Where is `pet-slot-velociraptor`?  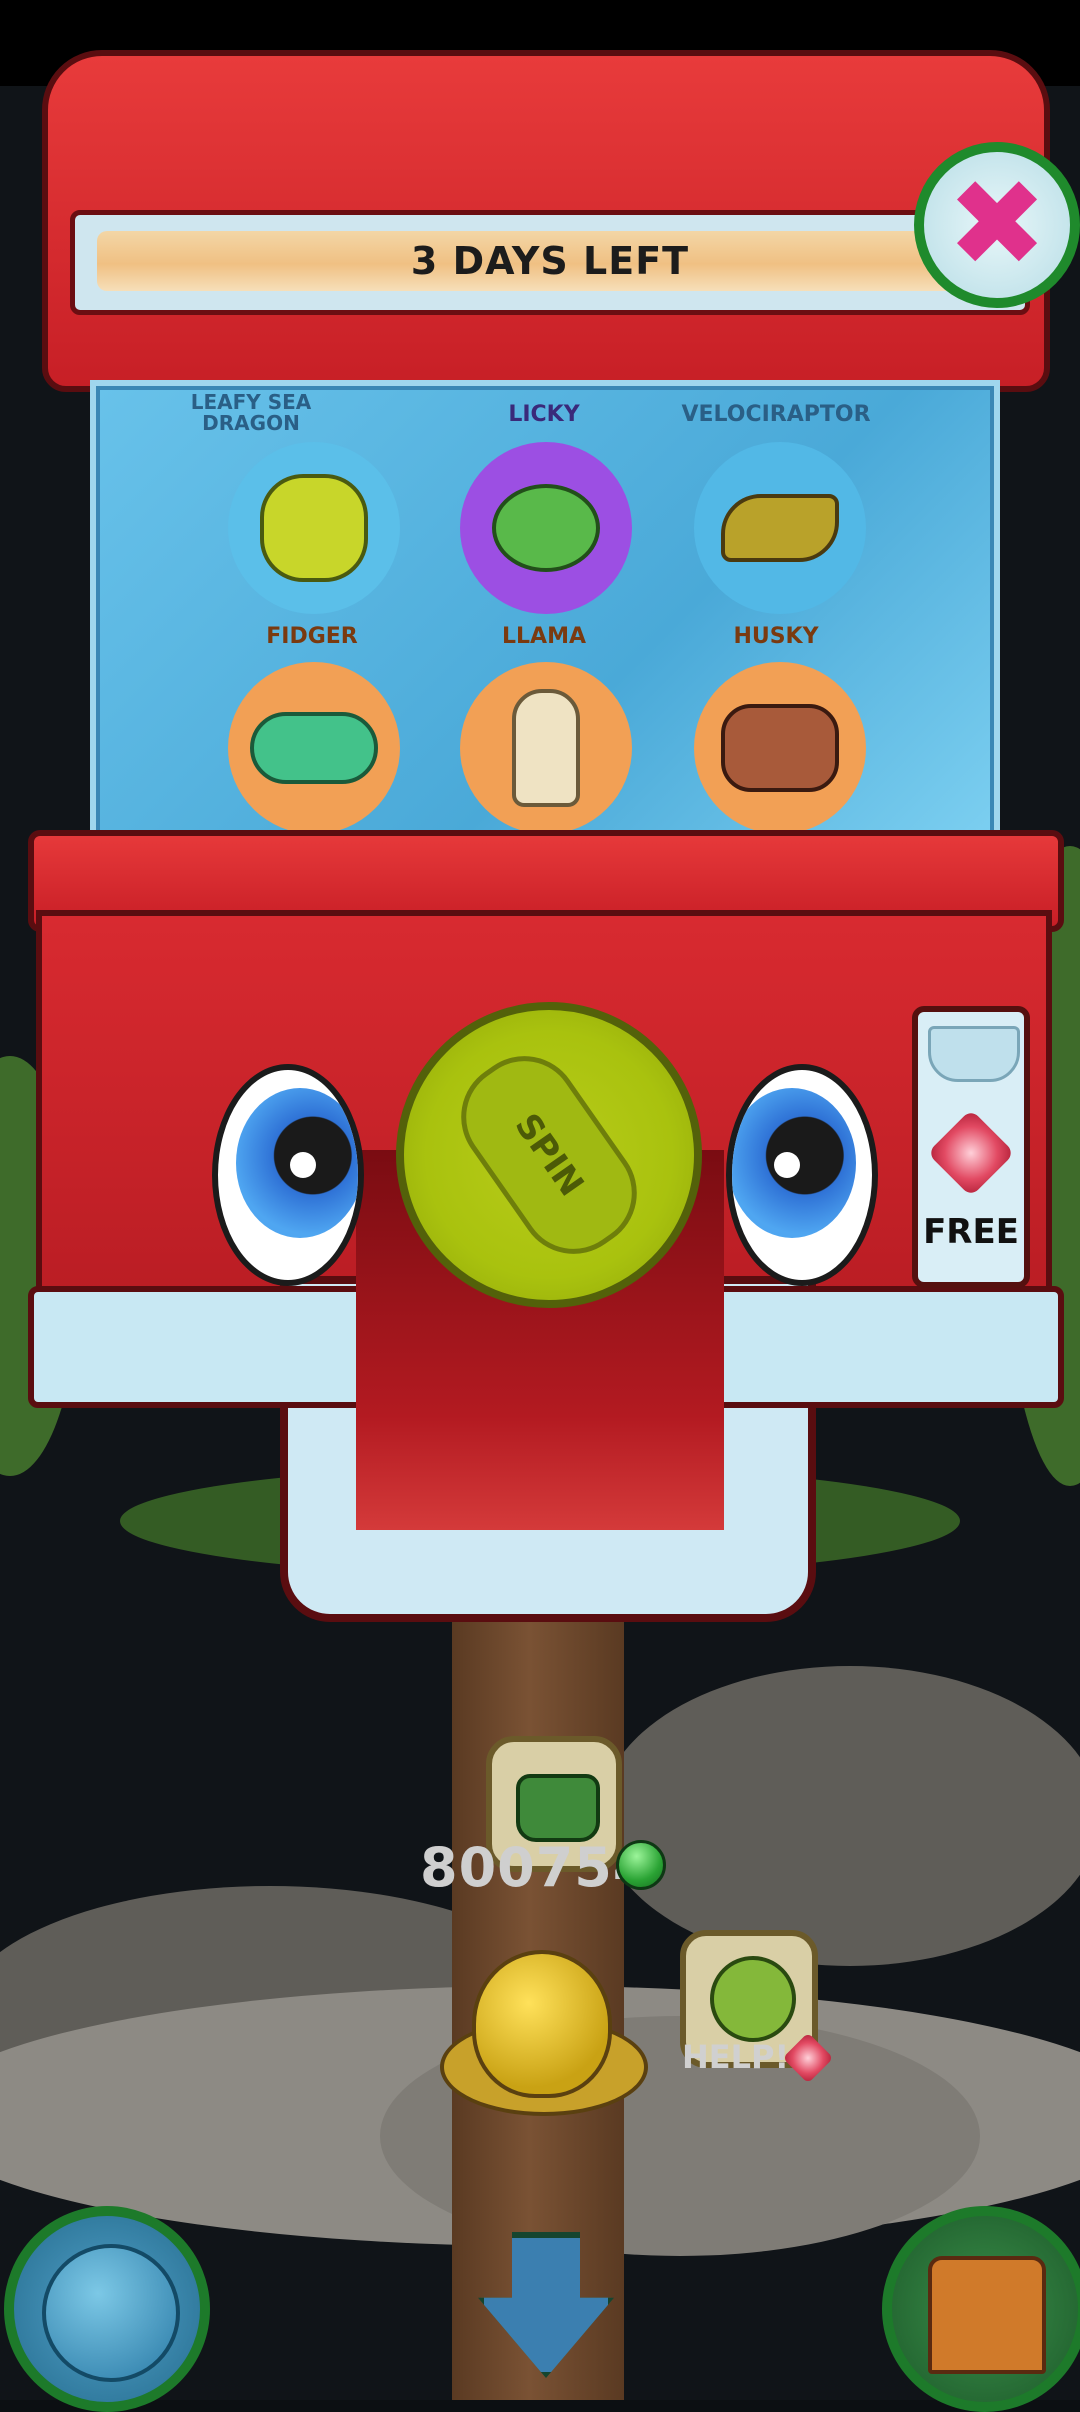 pet-slot-velociraptor is located at coordinates (780, 528).